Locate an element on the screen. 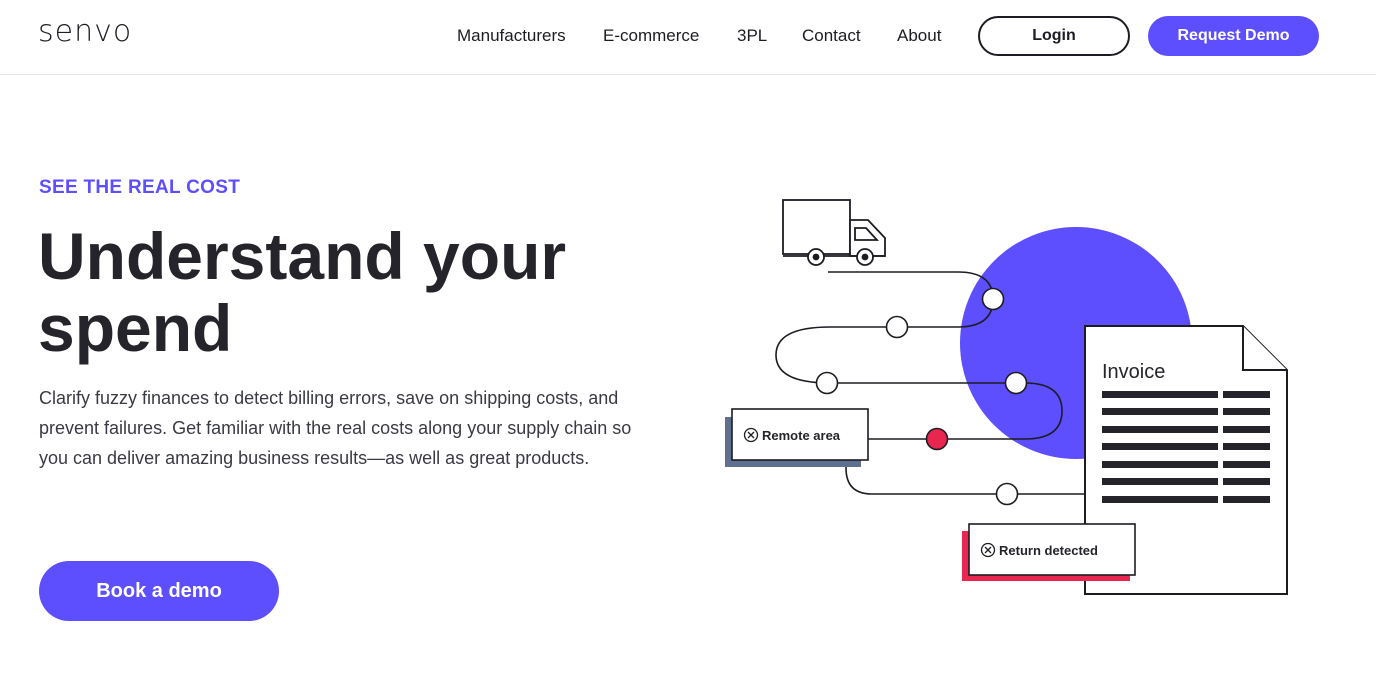 The height and width of the screenshot is (693, 1376). nav-ecommerce: E-commerce is located at coordinates (651, 36).